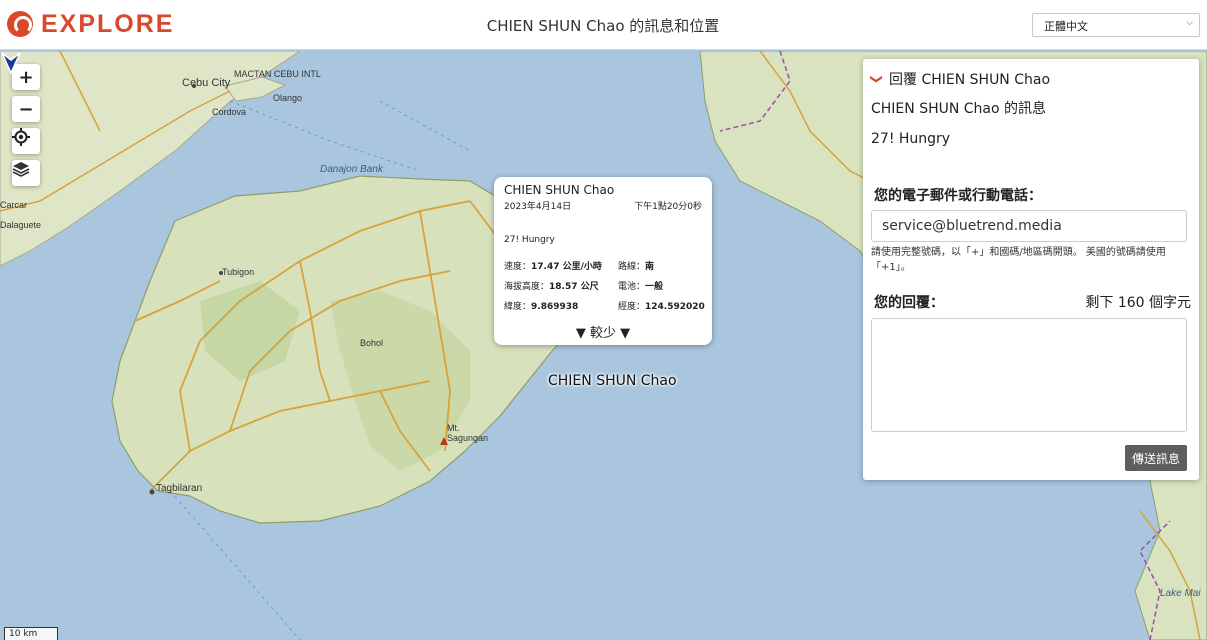 The width and height of the screenshot is (1207, 640). Describe the element at coordinates (206, 83) in the screenshot. I see `place-cebu-city: Cebu City` at that location.